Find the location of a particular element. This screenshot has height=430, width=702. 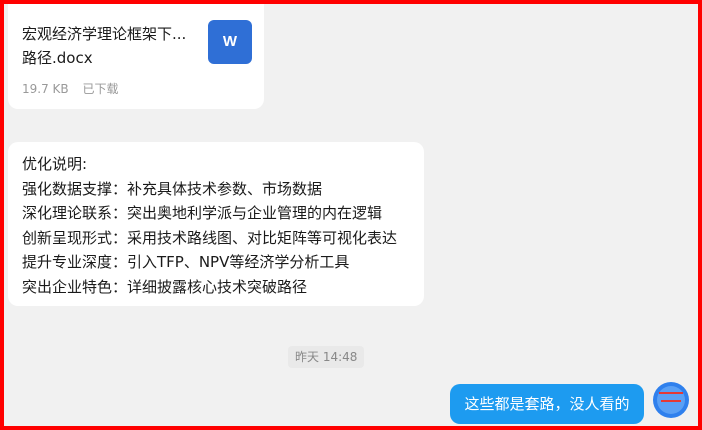

file-size: 19.7 KB is located at coordinates (45, 89).